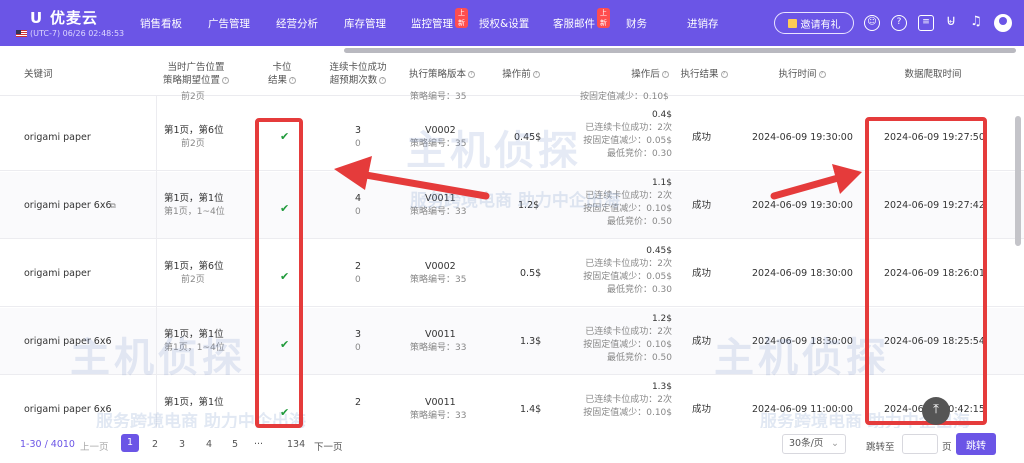  Describe the element at coordinates (1003, 23) in the screenshot. I see `avatar` at that location.